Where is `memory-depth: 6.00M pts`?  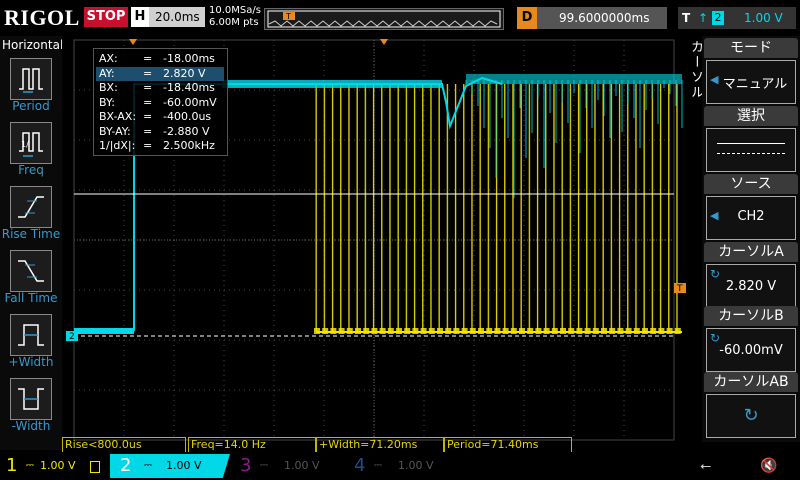 memory-depth: 6.00M pts is located at coordinates (234, 22).